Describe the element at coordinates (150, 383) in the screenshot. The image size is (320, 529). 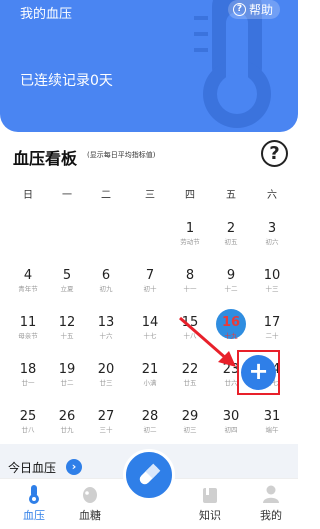
I see `lunar-label: 小满` at that location.